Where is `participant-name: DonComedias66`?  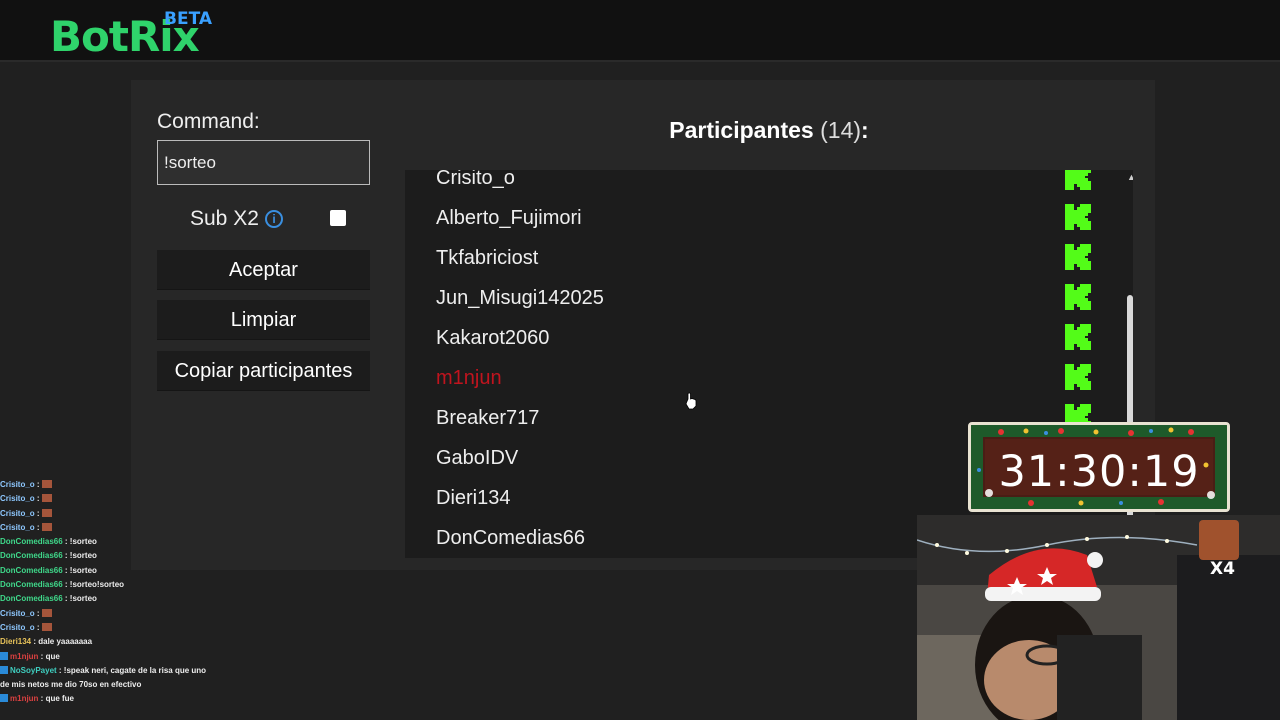 participant-name: DonComedias66 is located at coordinates (510, 538).